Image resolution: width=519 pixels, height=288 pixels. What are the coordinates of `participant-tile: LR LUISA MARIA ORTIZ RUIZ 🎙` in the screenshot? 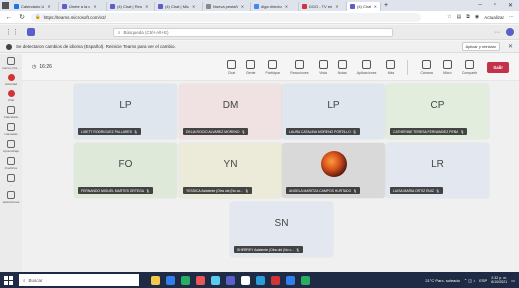 It's located at (437, 170).